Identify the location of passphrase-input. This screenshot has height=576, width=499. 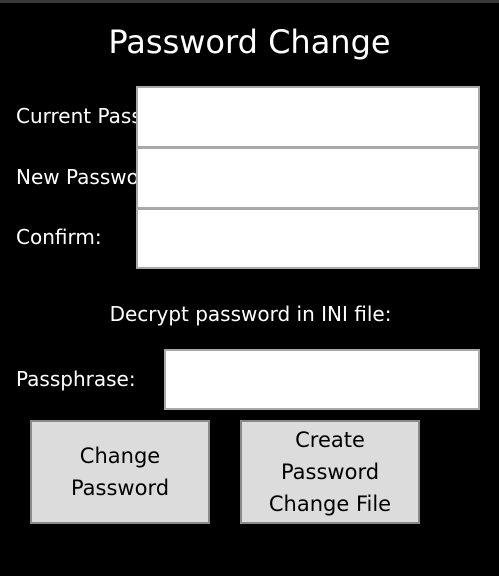
(322, 379).